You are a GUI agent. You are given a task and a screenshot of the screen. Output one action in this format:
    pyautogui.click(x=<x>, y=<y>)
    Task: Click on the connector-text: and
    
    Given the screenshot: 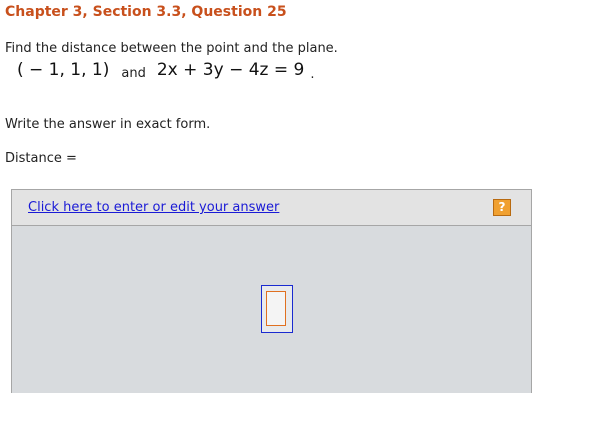 What is the action you would take?
    pyautogui.click(x=133, y=73)
    